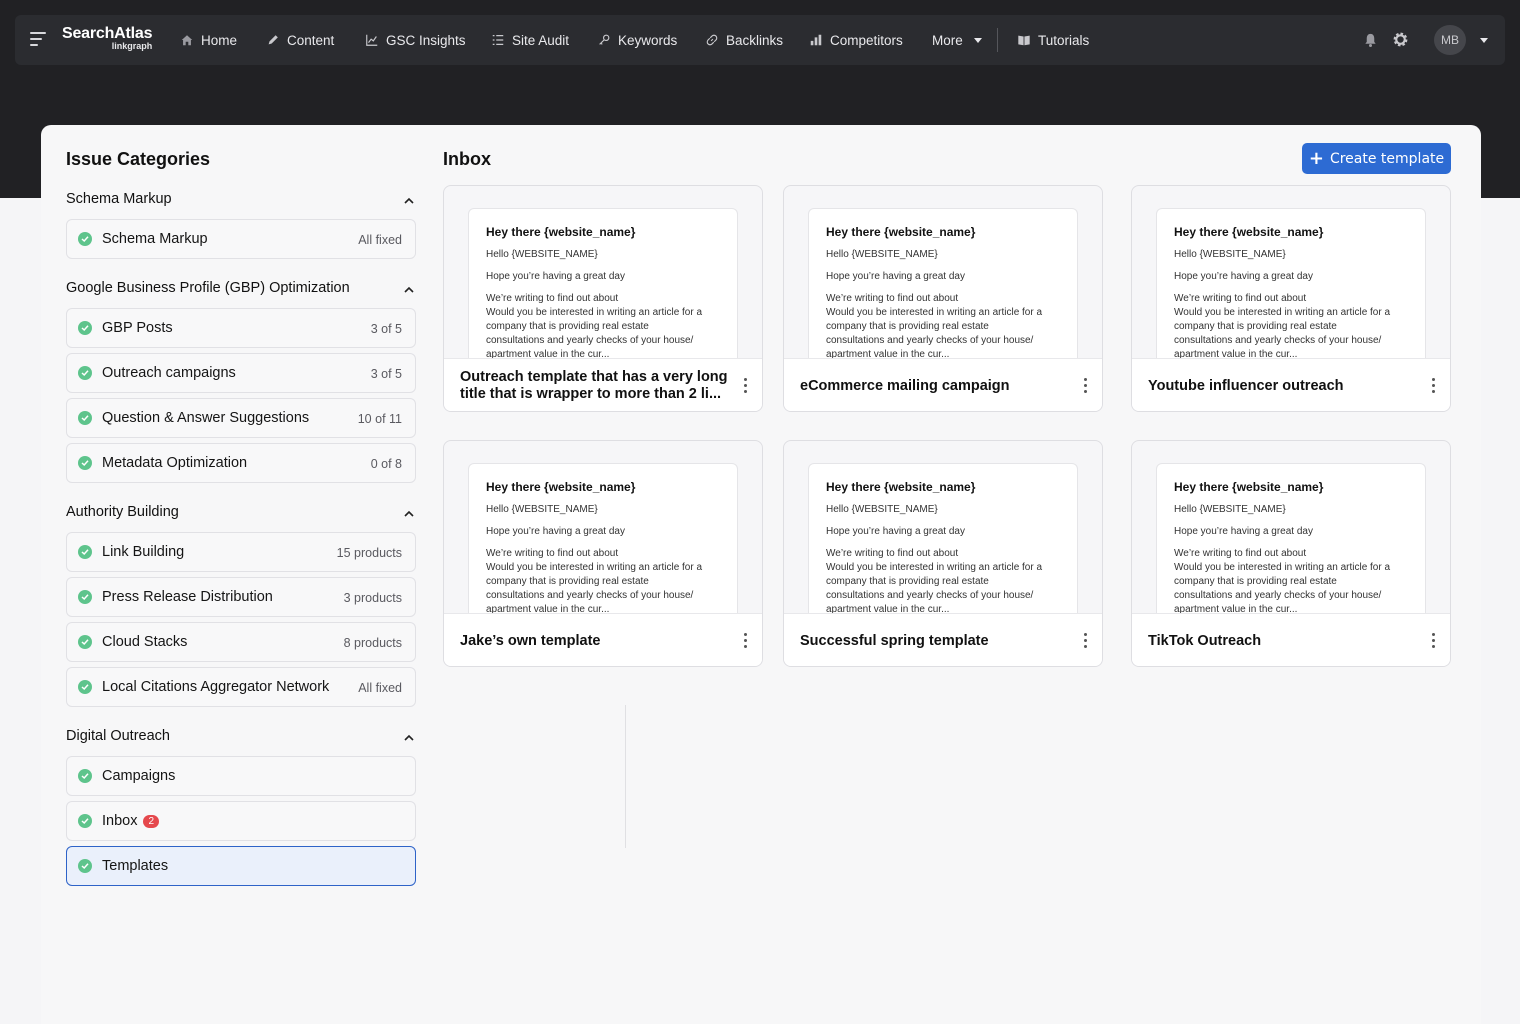 The width and height of the screenshot is (1520, 1024). I want to click on sidebar-item: Schema Markup All fixed, so click(241, 239).